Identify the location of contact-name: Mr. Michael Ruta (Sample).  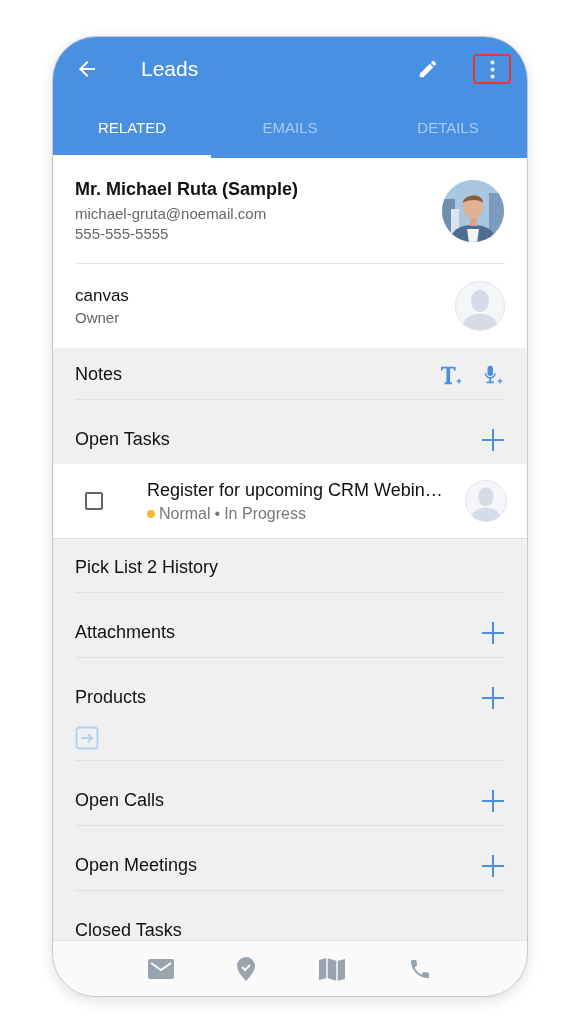
(187, 189).